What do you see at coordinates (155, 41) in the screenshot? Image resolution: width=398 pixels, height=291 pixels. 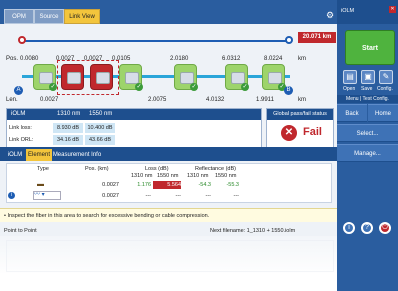 I see `distance-scale` at bounding box center [155, 41].